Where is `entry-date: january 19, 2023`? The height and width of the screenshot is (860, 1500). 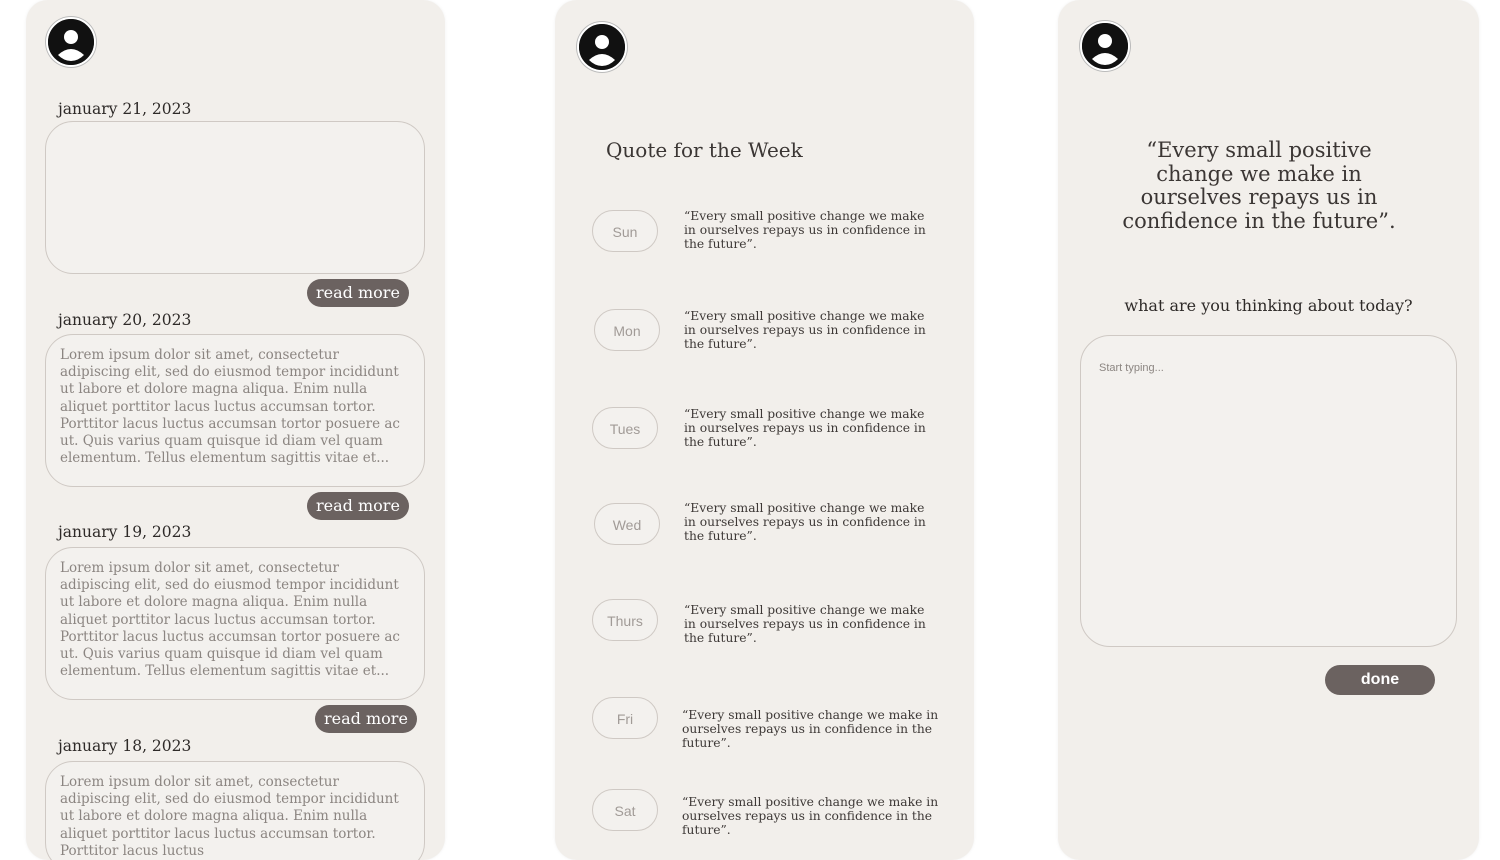
entry-date: january 19, 2023 is located at coordinates (125, 532).